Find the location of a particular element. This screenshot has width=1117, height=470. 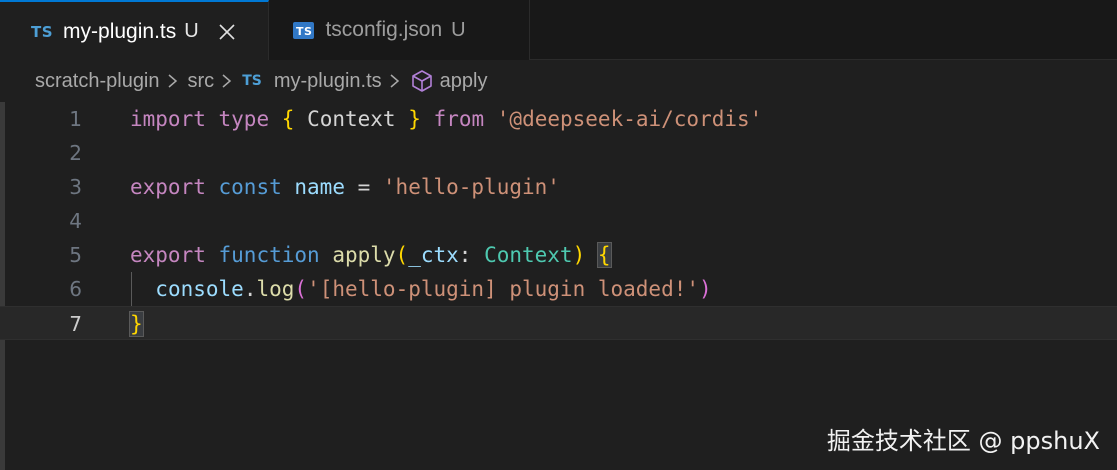

line-number: 4 is located at coordinates (75, 221).